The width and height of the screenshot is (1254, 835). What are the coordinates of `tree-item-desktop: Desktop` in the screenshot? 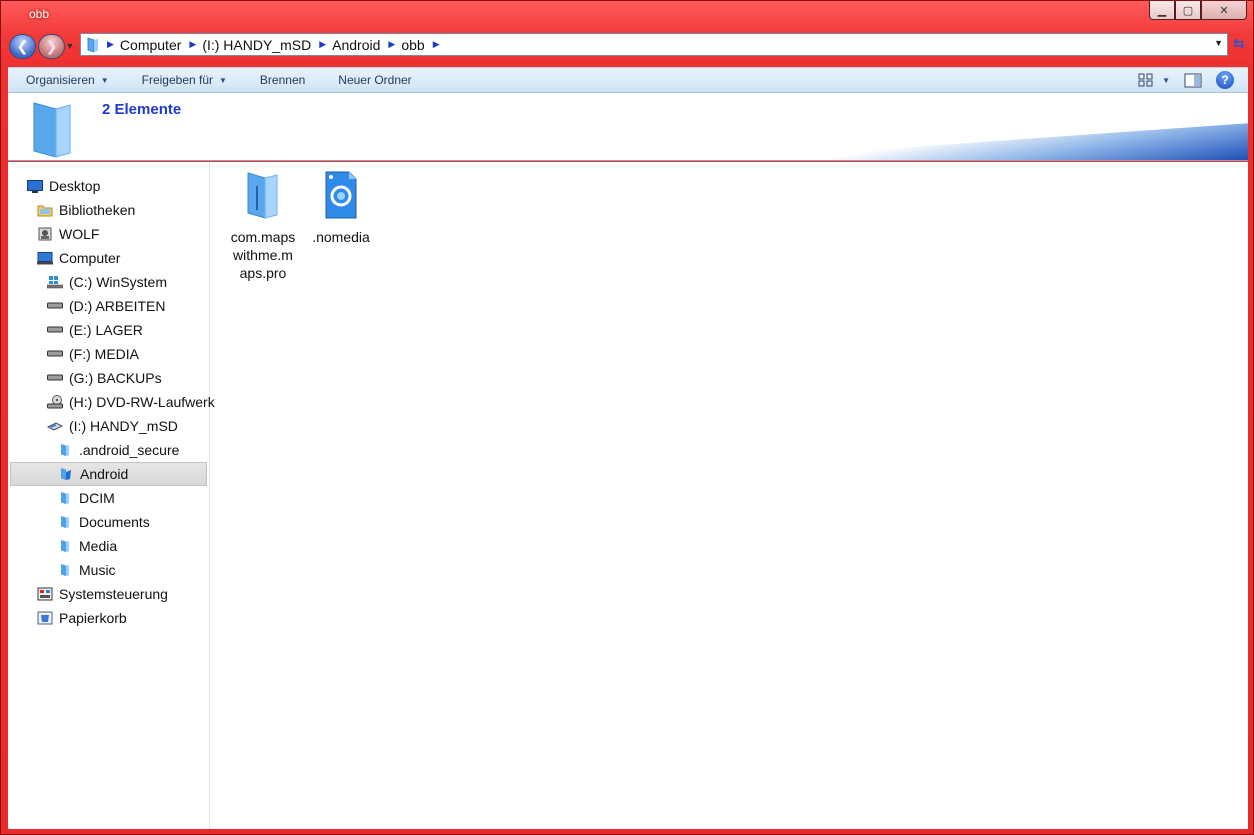 It's located at (108, 186).